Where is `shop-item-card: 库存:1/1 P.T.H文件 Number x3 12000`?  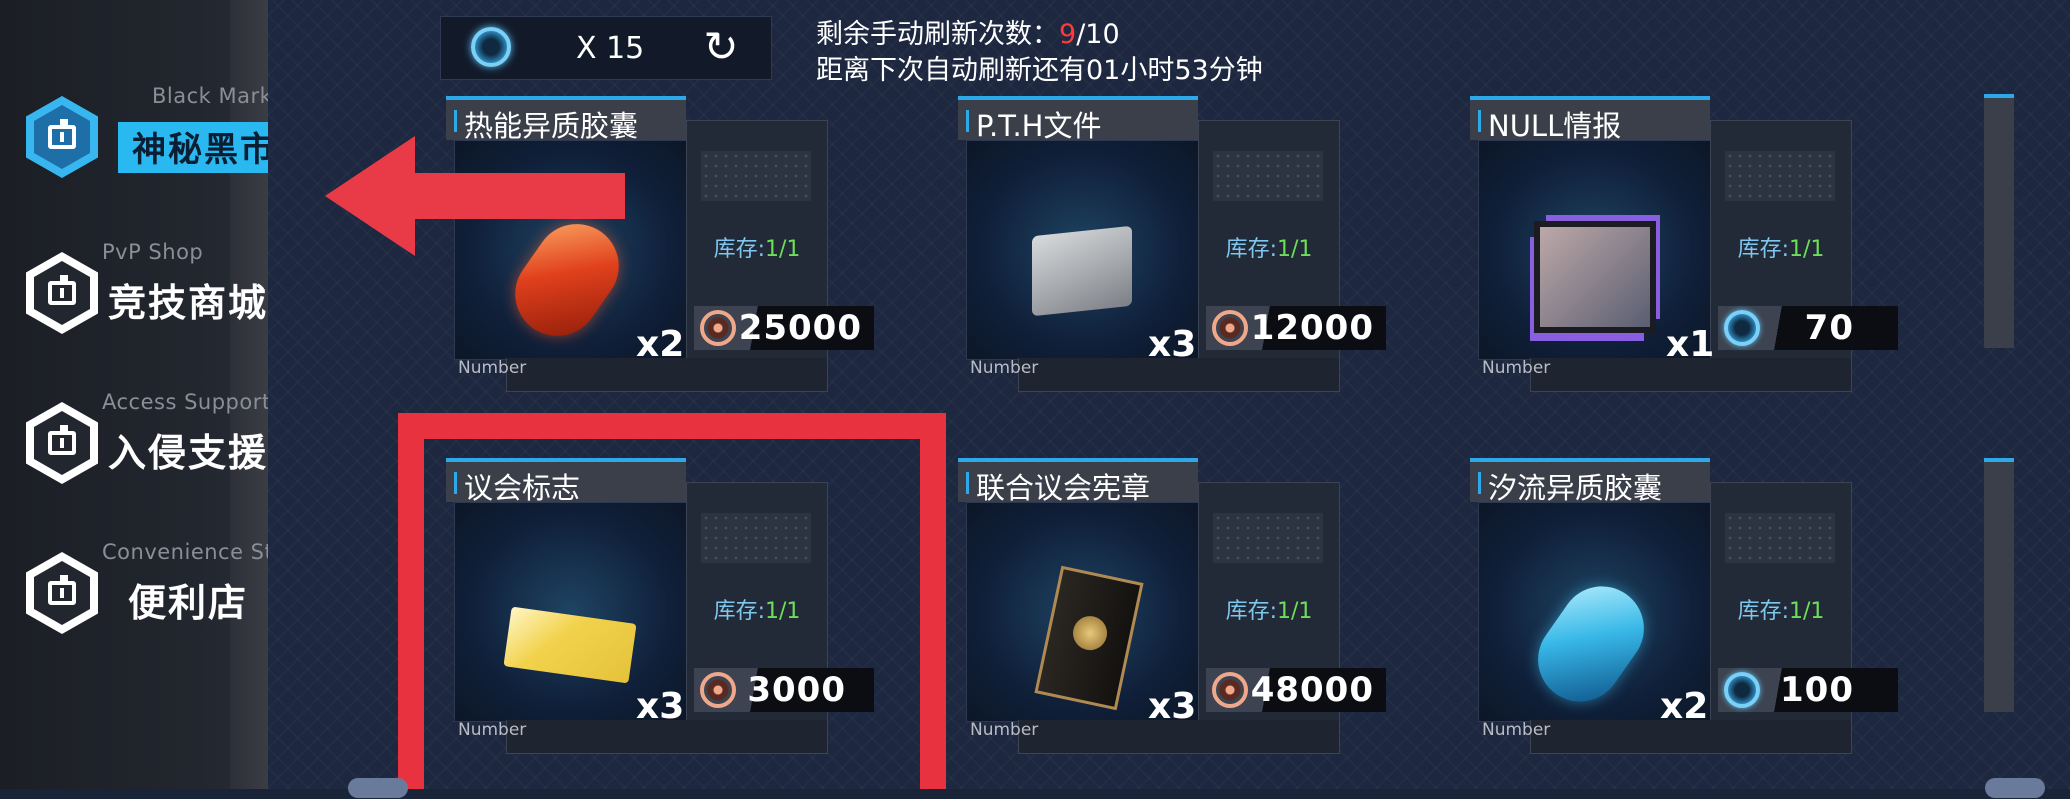 shop-item-card: 库存:1/1 P.T.H文件 Number x3 12000 is located at coordinates (1172, 244).